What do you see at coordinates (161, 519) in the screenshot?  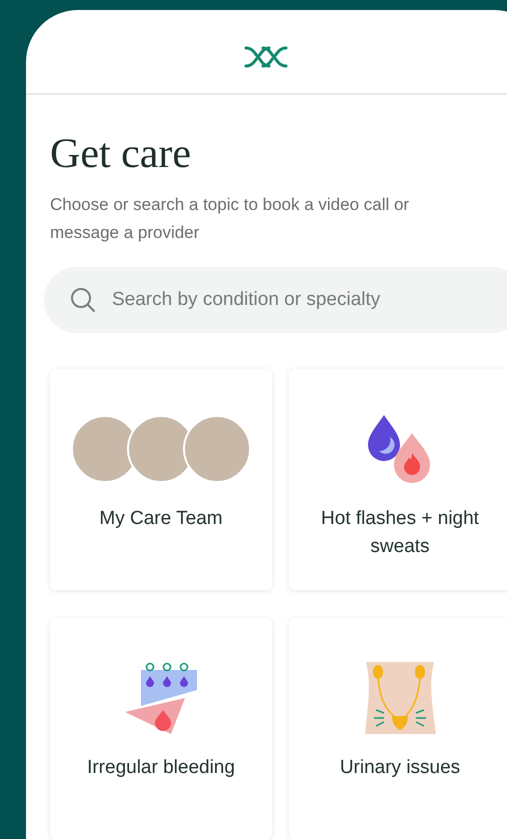 I see `topic-label: My Care Team` at bounding box center [161, 519].